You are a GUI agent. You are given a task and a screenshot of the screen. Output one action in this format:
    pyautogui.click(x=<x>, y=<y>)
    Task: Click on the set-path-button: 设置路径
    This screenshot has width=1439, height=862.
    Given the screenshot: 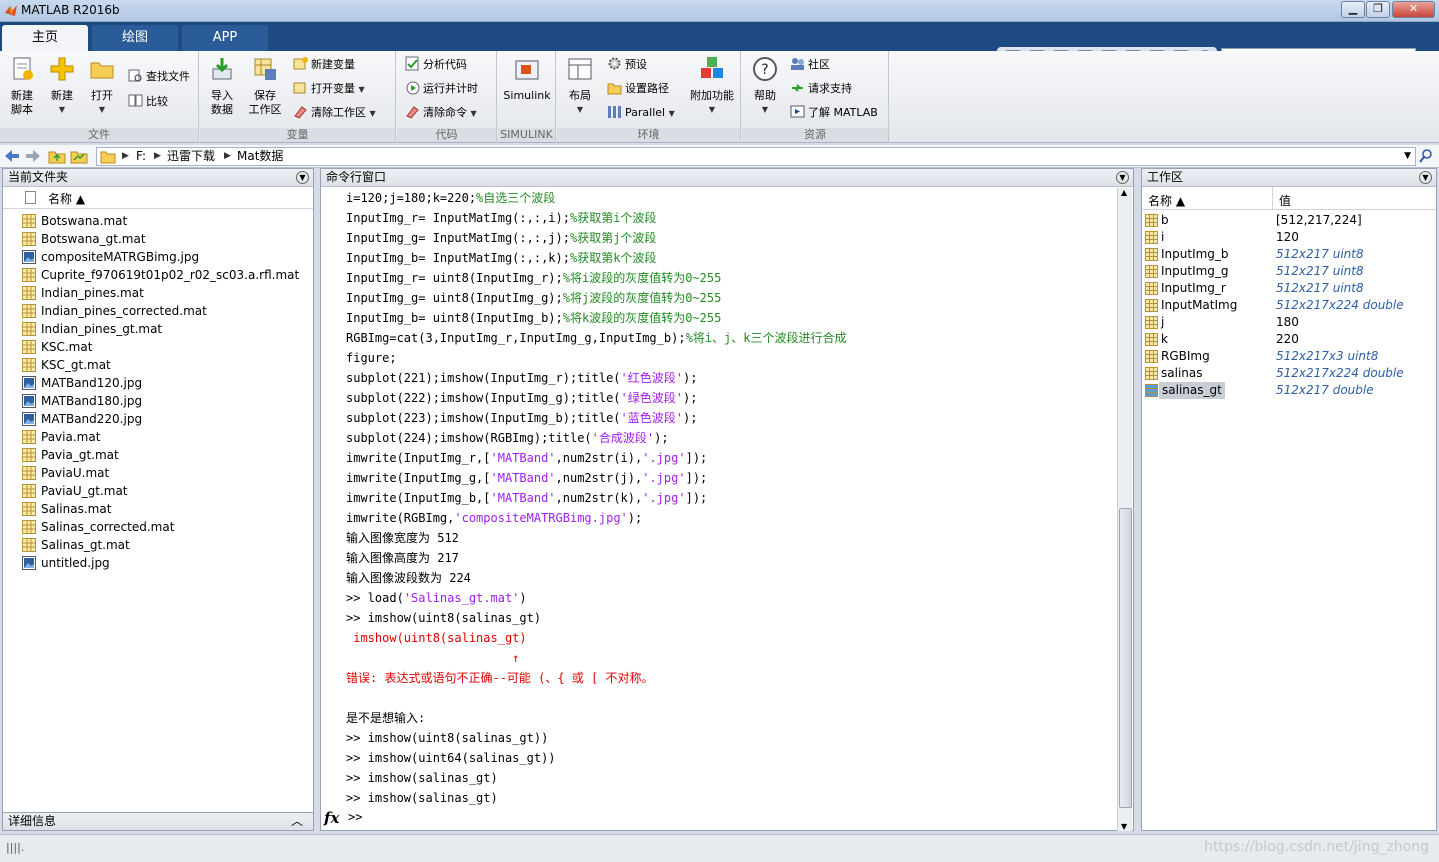 What is the action you would take?
    pyautogui.click(x=638, y=89)
    